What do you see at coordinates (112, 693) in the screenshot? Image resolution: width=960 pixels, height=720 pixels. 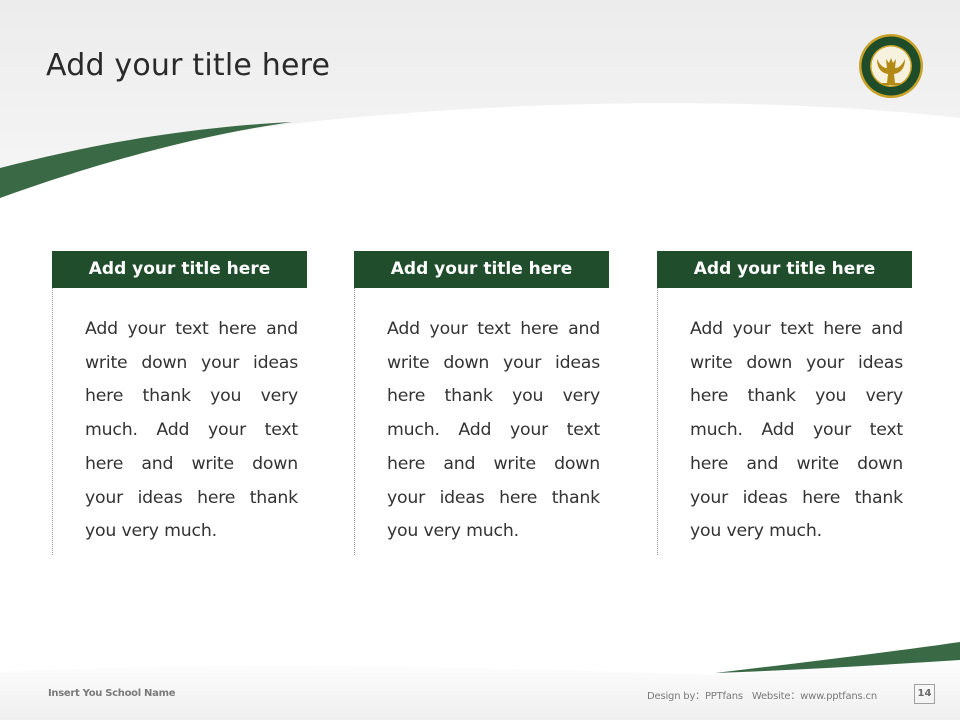 I see `footer-school-name: Insert You School Name` at bounding box center [112, 693].